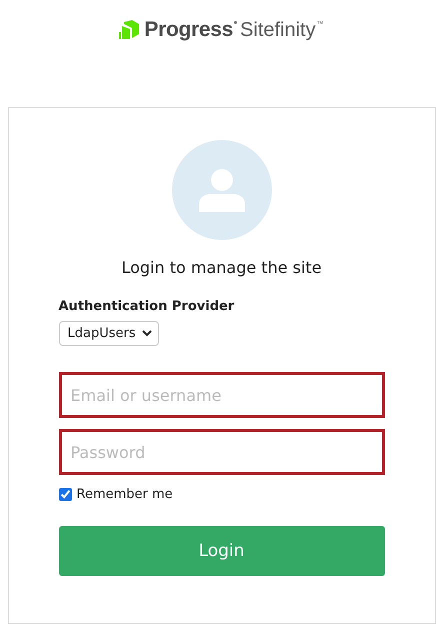 The width and height of the screenshot is (443, 633). Describe the element at coordinates (236, 22) in the screenshot. I see `dot-icon` at that location.